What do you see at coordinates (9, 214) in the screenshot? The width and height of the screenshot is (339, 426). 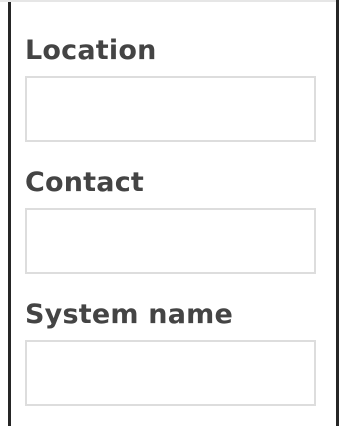 I see `panel-left-border` at bounding box center [9, 214].